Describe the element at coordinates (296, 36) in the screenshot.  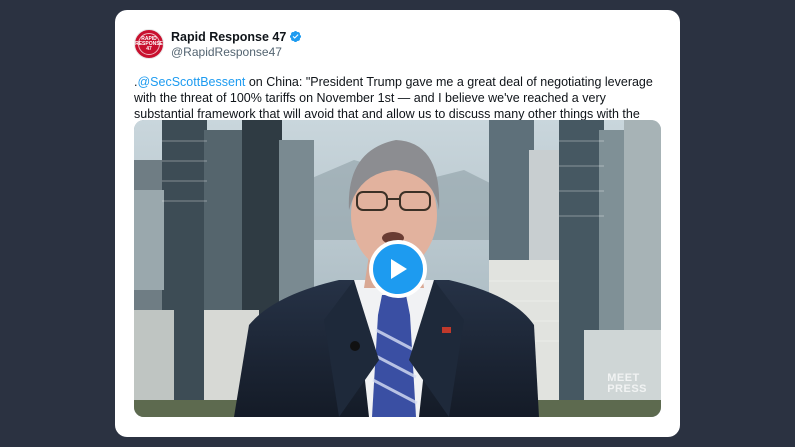
I see `verified-badge-icon` at that location.